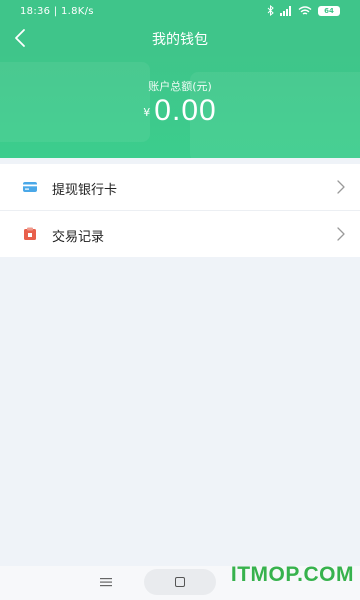 The image size is (360, 600). What do you see at coordinates (270, 10) in the screenshot?
I see `bluetooth-icon` at bounding box center [270, 10].